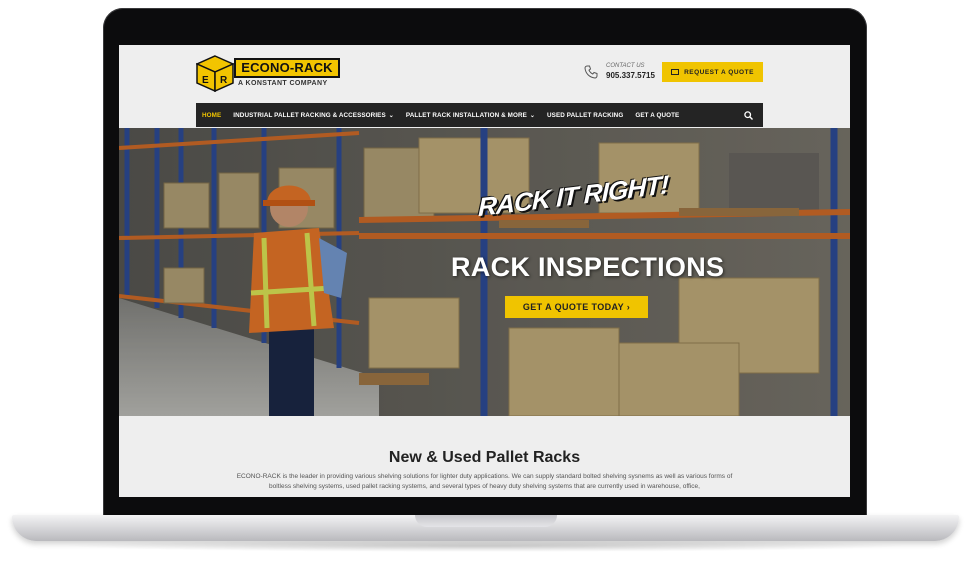 This screenshot has height=564, width=971. I want to click on nav-item-label: USED PALLET RACKING, so click(585, 115).